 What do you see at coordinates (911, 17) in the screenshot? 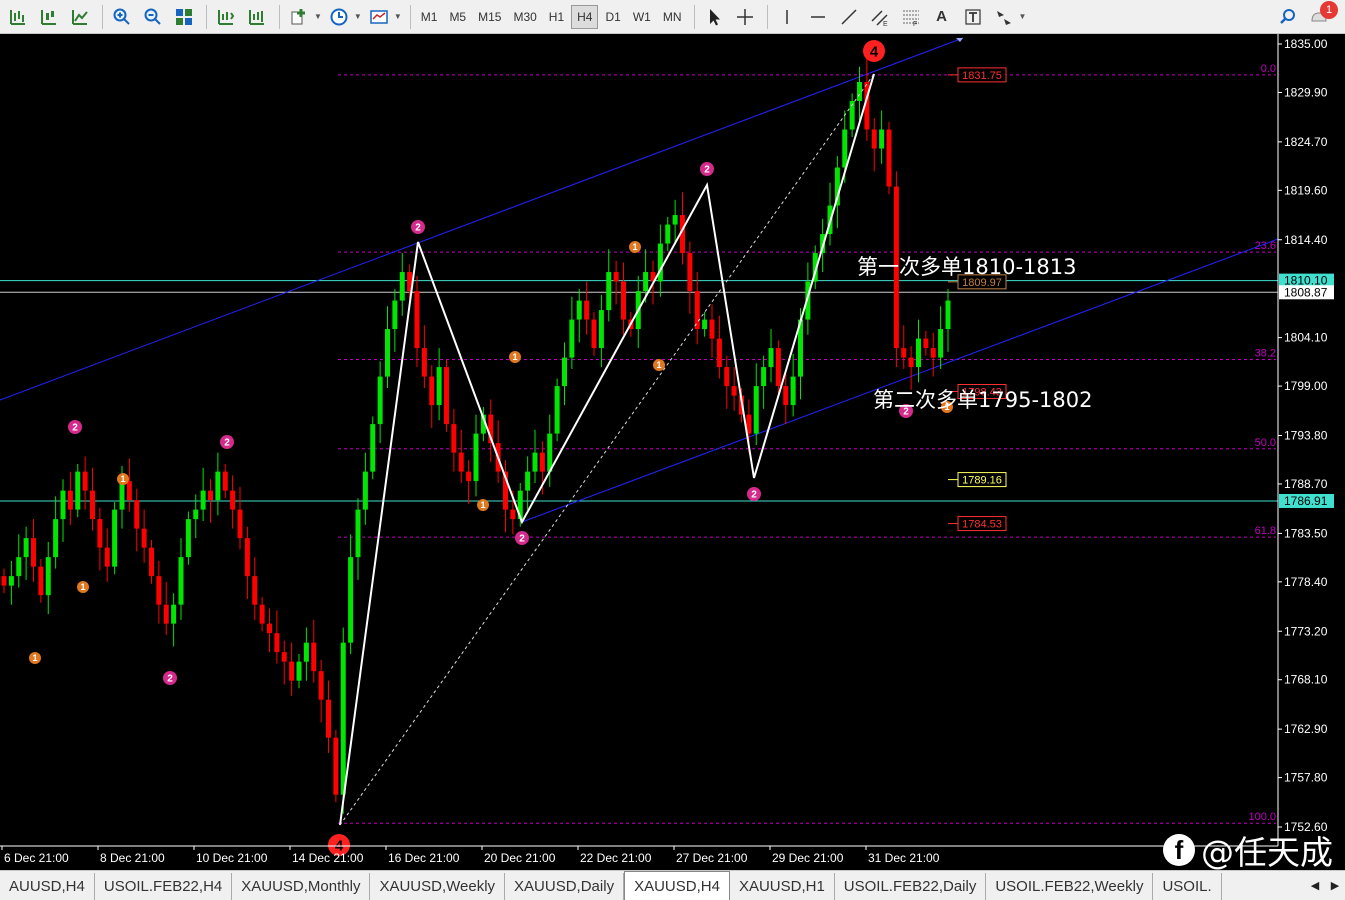
I see `fibonacci-icon: F` at bounding box center [911, 17].